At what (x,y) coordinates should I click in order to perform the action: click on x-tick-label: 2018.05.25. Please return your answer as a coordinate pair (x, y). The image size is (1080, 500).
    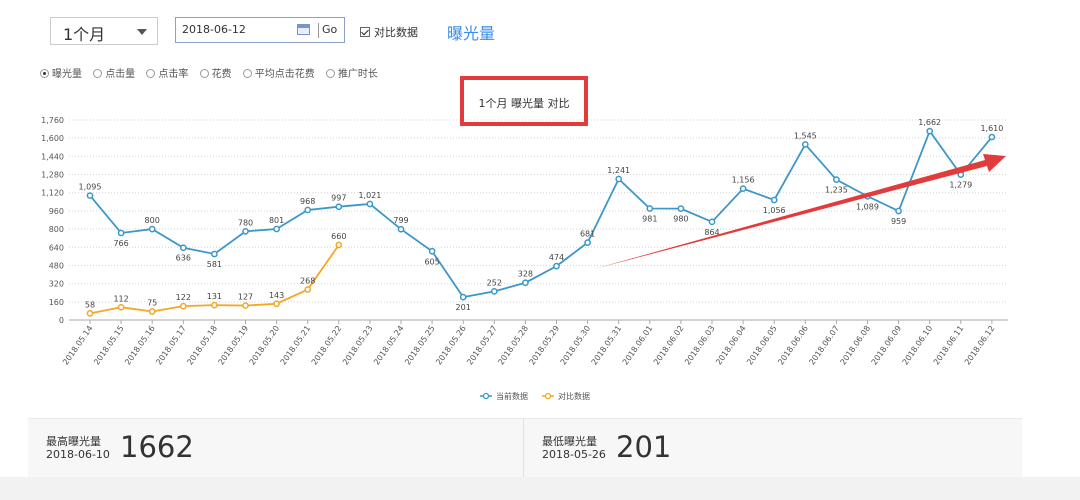
    Looking at the image, I should click on (420, 345).